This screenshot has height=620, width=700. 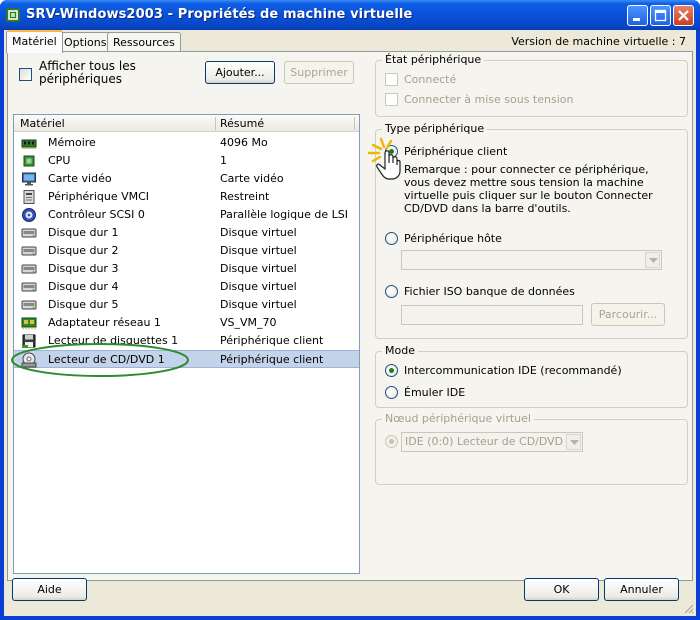 I want to click on emulate-ide-label: Émuler IDE, so click(x=435, y=392).